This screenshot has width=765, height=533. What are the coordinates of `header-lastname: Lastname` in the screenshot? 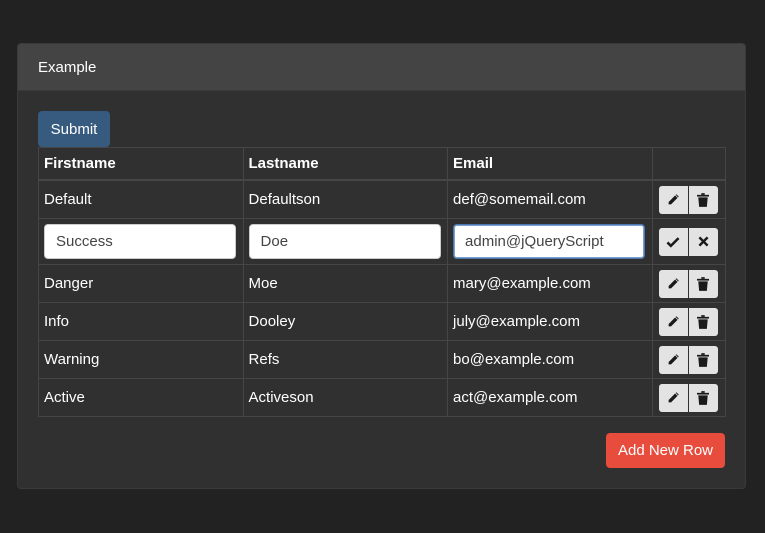 It's located at (345, 164).